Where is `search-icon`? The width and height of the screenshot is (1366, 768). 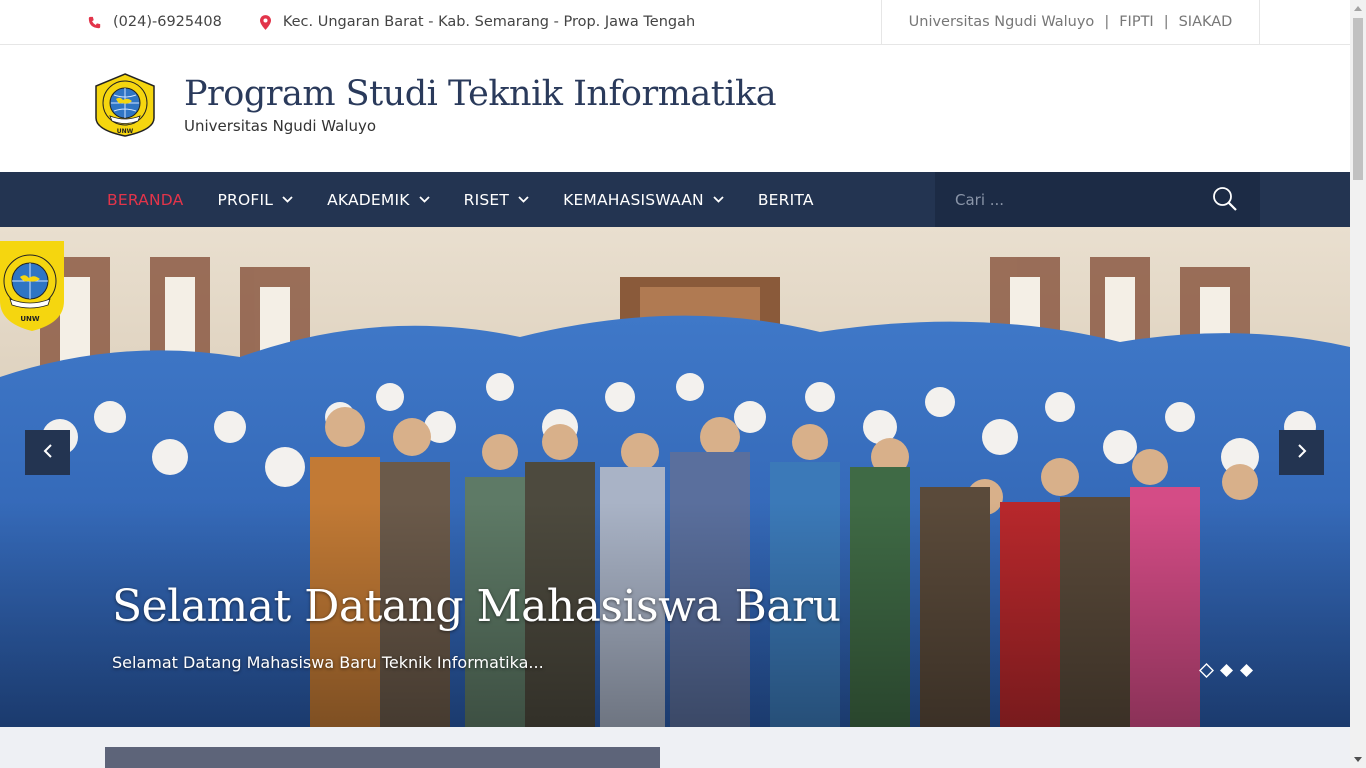
search-icon is located at coordinates (1225, 201).